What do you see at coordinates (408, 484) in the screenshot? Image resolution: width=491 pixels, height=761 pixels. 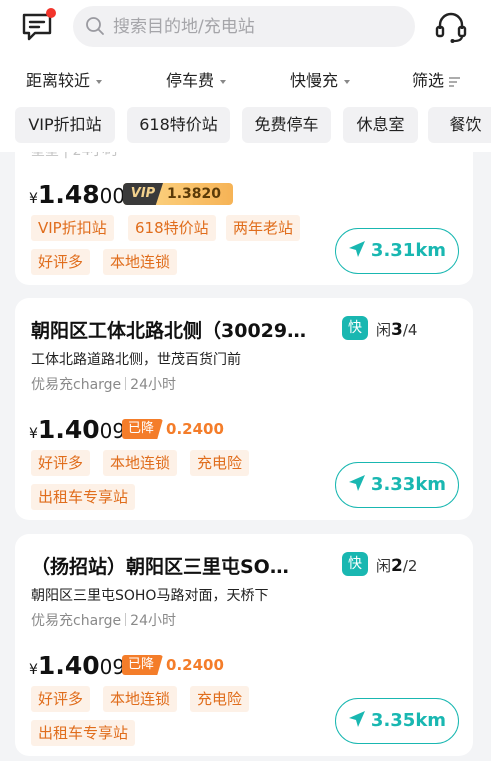 I see `distance-label: 3.33km` at bounding box center [408, 484].